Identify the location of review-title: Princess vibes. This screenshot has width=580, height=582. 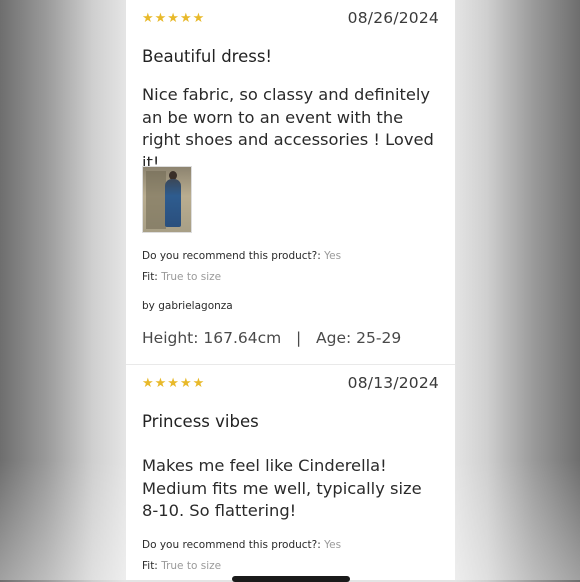
(200, 421).